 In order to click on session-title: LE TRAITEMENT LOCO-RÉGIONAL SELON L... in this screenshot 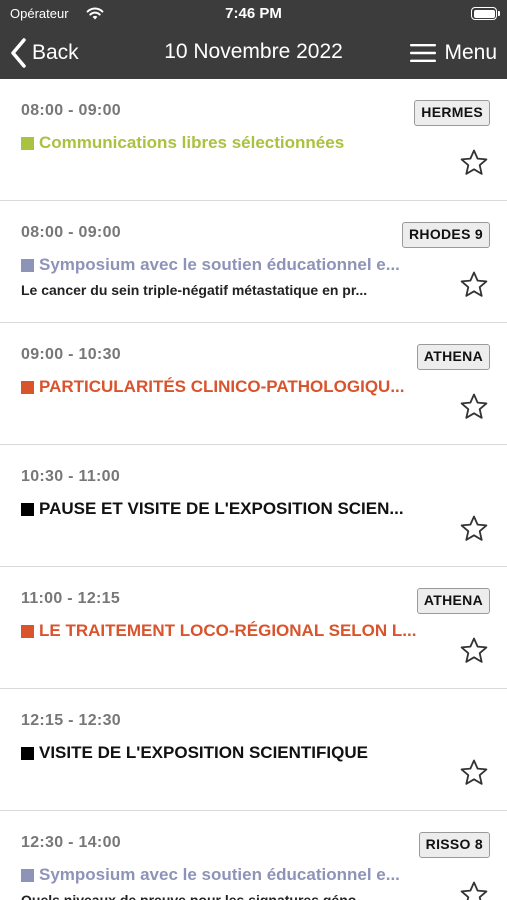, I will do `click(228, 630)`.